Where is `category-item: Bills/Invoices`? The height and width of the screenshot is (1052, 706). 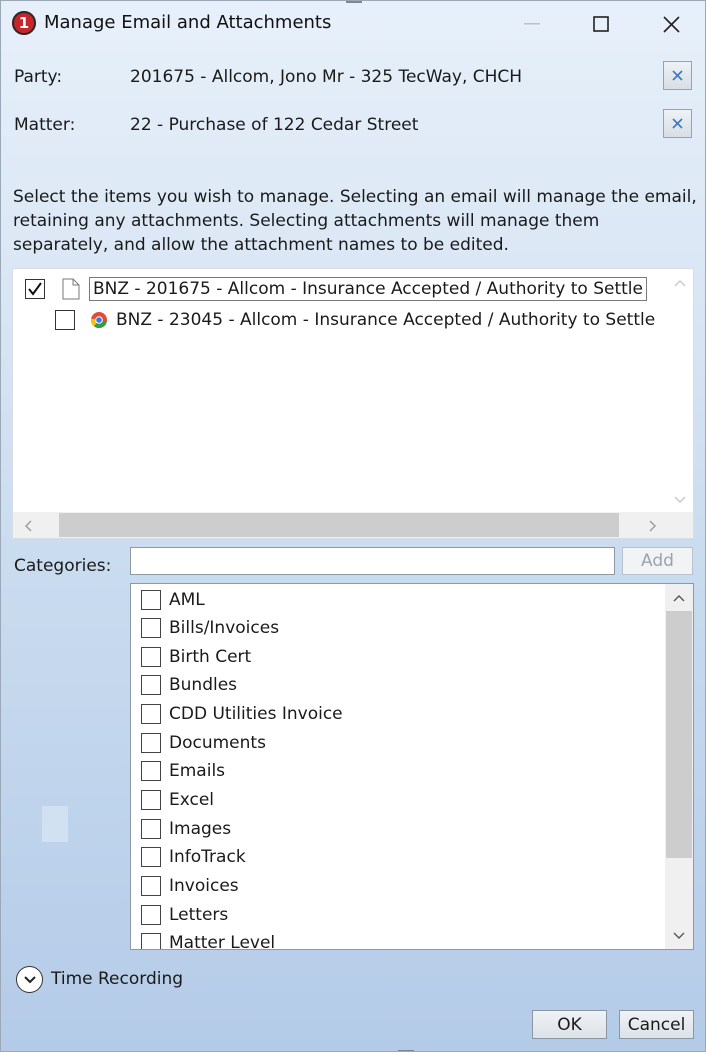 category-item: Bills/Invoices is located at coordinates (210, 628).